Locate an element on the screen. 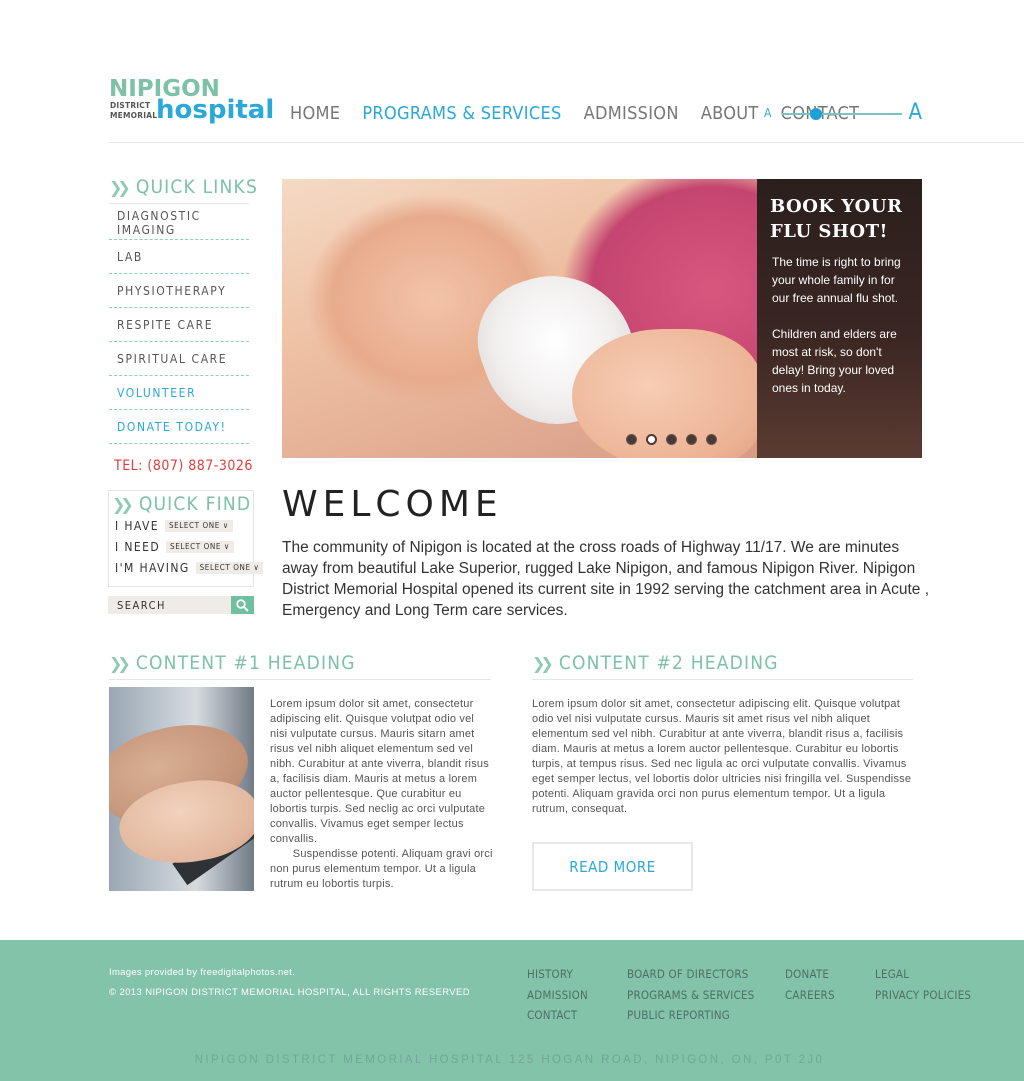  quick-links-divider is located at coordinates (179, 203).